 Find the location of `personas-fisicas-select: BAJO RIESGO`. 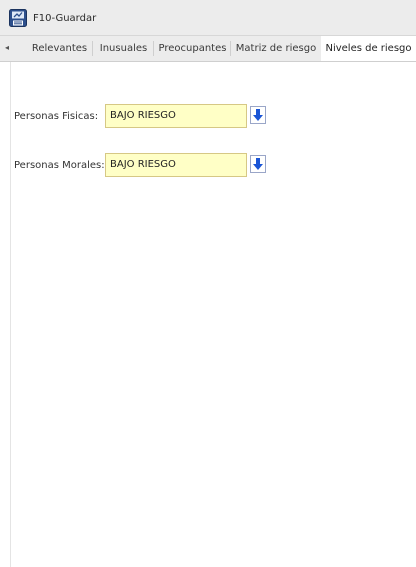

personas-fisicas-select: BAJO RIESGO is located at coordinates (176, 116).